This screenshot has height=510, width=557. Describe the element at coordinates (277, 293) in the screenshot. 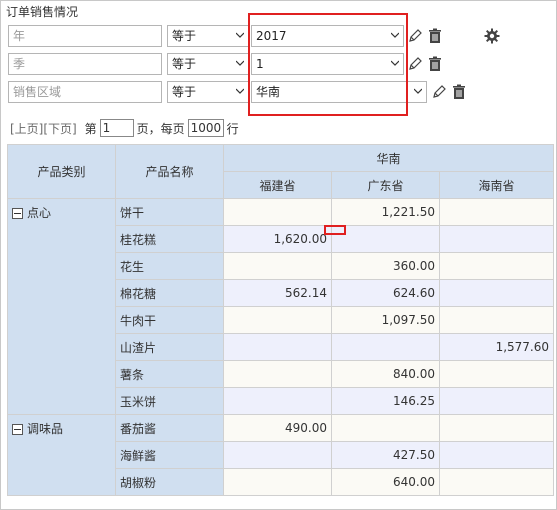

I see `value-cell: 562.14` at that location.